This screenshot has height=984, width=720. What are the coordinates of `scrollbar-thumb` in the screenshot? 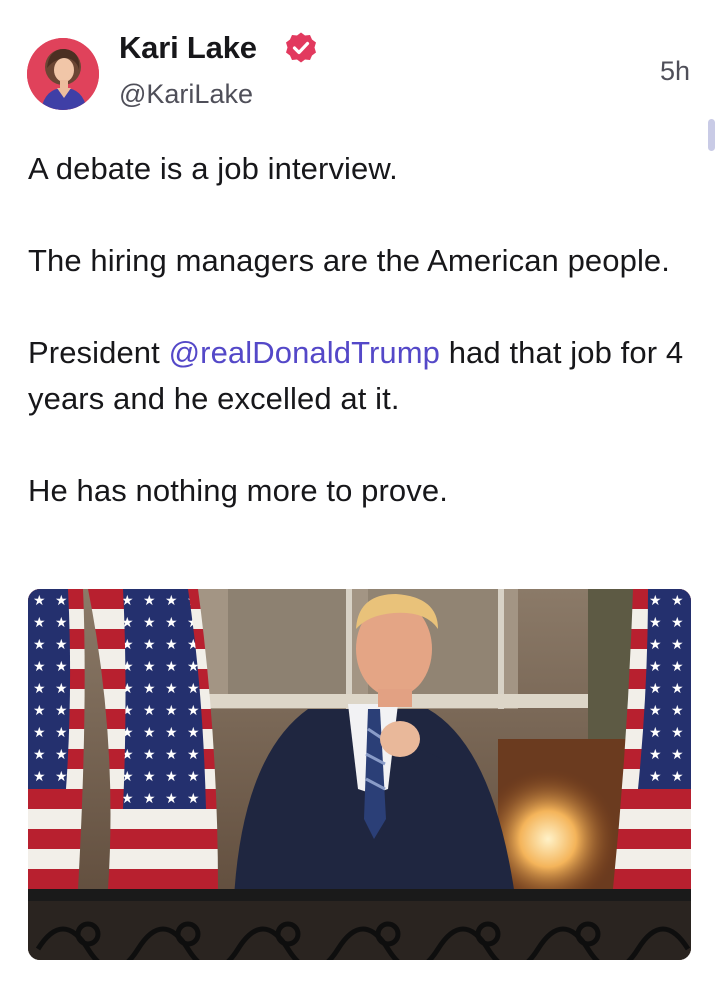 It's located at (711, 135).